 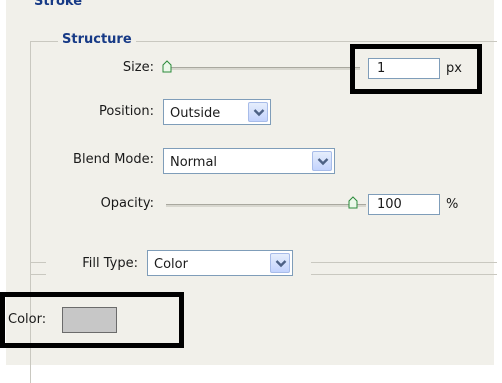 What do you see at coordinates (452, 204) in the screenshot?
I see `opacity-unit: %` at bounding box center [452, 204].